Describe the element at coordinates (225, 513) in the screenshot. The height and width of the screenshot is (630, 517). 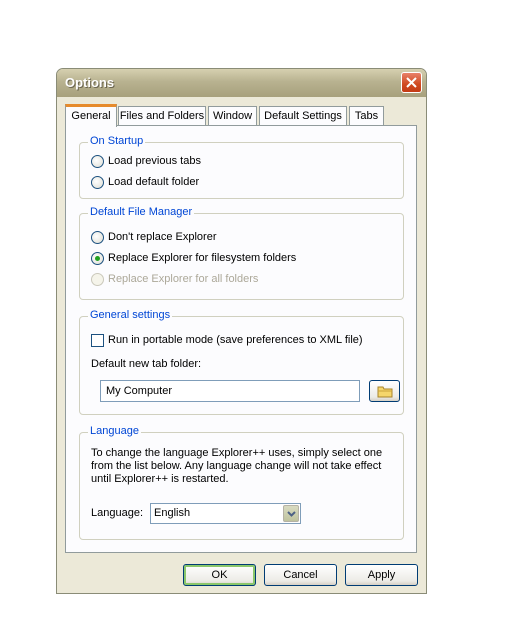
I see `language-dropdown: English` at that location.